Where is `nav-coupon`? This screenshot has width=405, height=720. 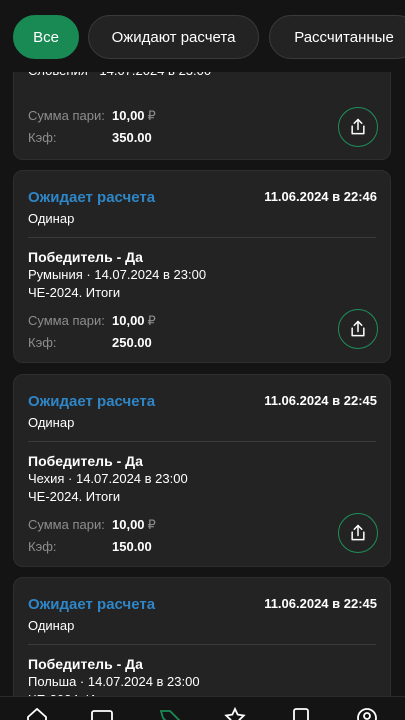 nav-coupon is located at coordinates (170, 713).